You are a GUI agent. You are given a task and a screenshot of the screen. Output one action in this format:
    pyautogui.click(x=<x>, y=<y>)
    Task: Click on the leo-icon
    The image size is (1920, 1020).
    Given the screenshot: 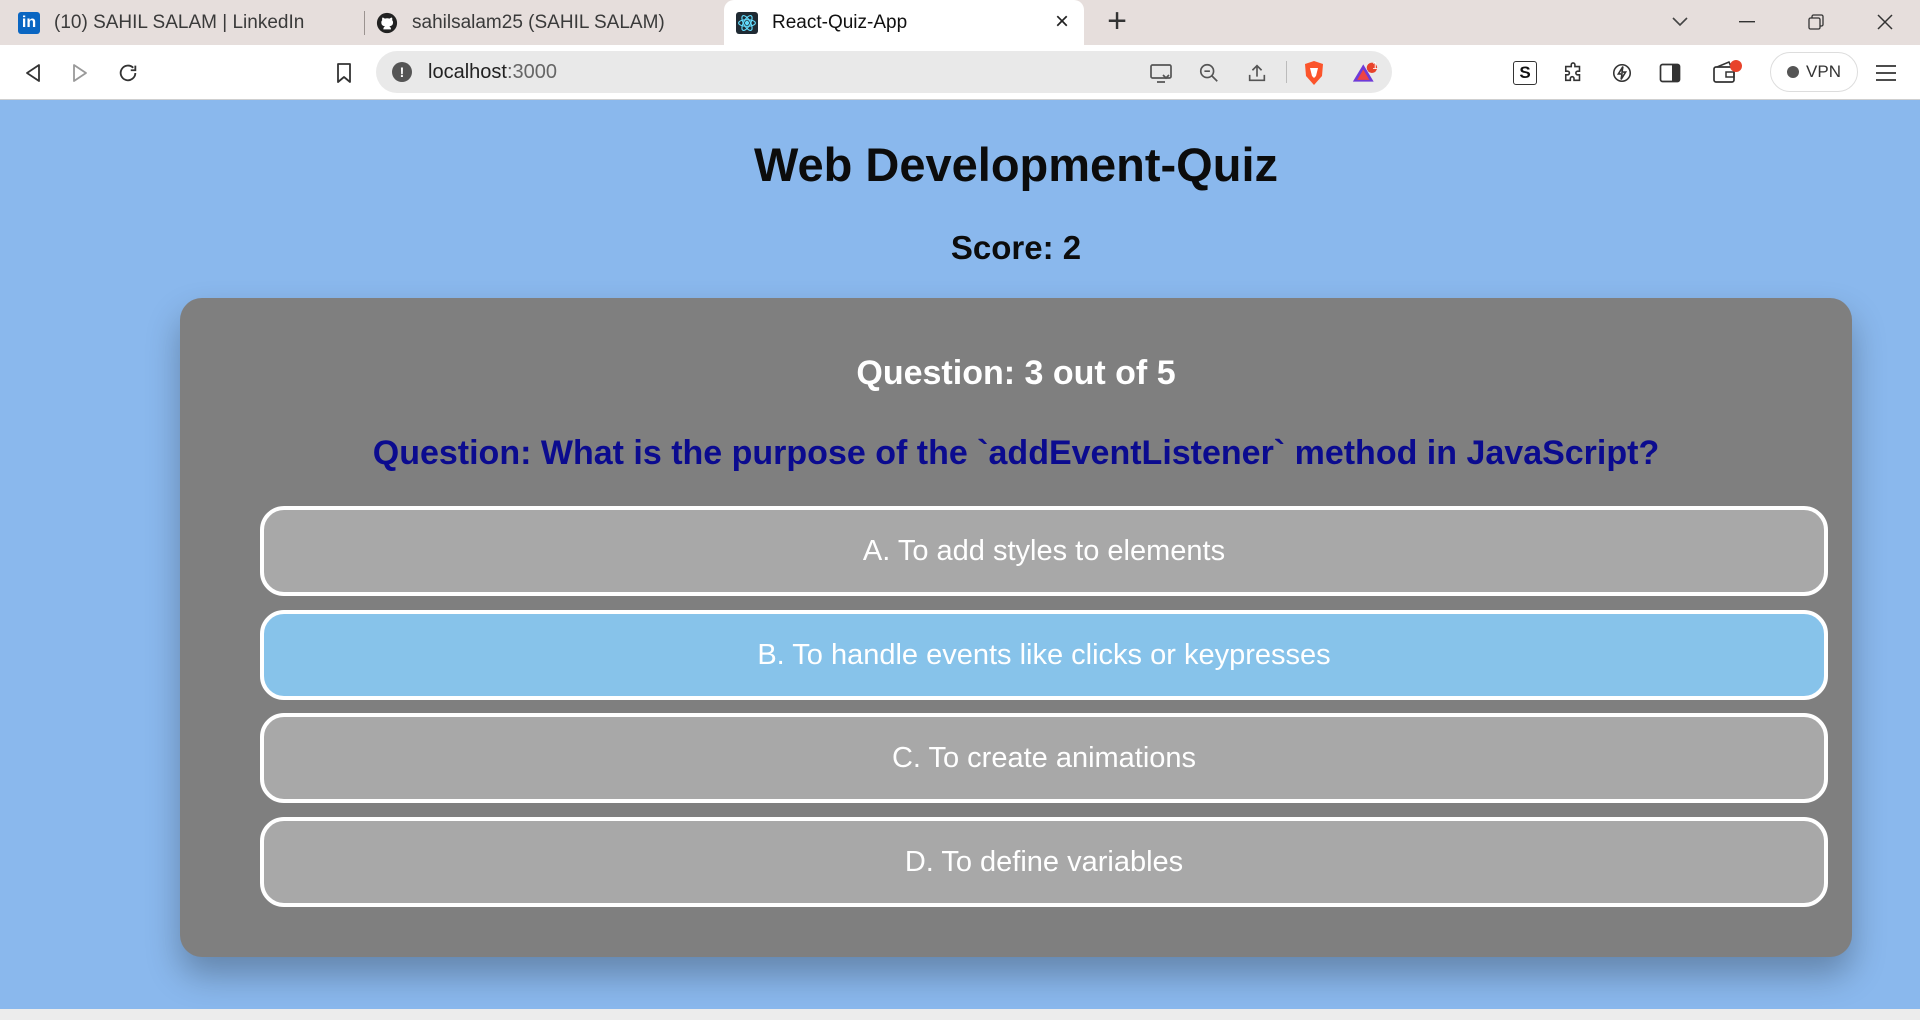 What is the action you would take?
    pyautogui.click(x=1622, y=73)
    